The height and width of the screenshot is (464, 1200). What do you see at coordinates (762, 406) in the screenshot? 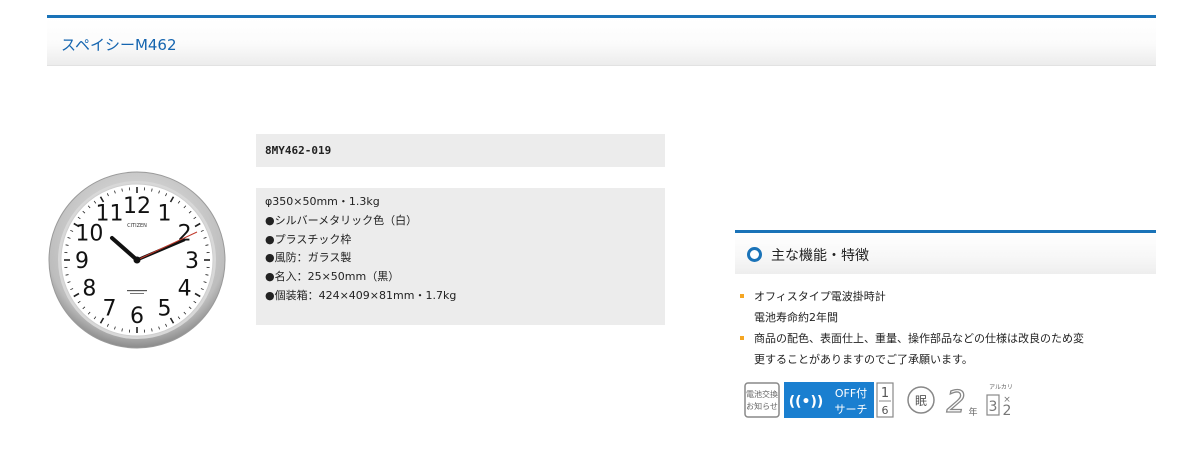
I see `battery-notice-line: お知らせ` at bounding box center [762, 406].